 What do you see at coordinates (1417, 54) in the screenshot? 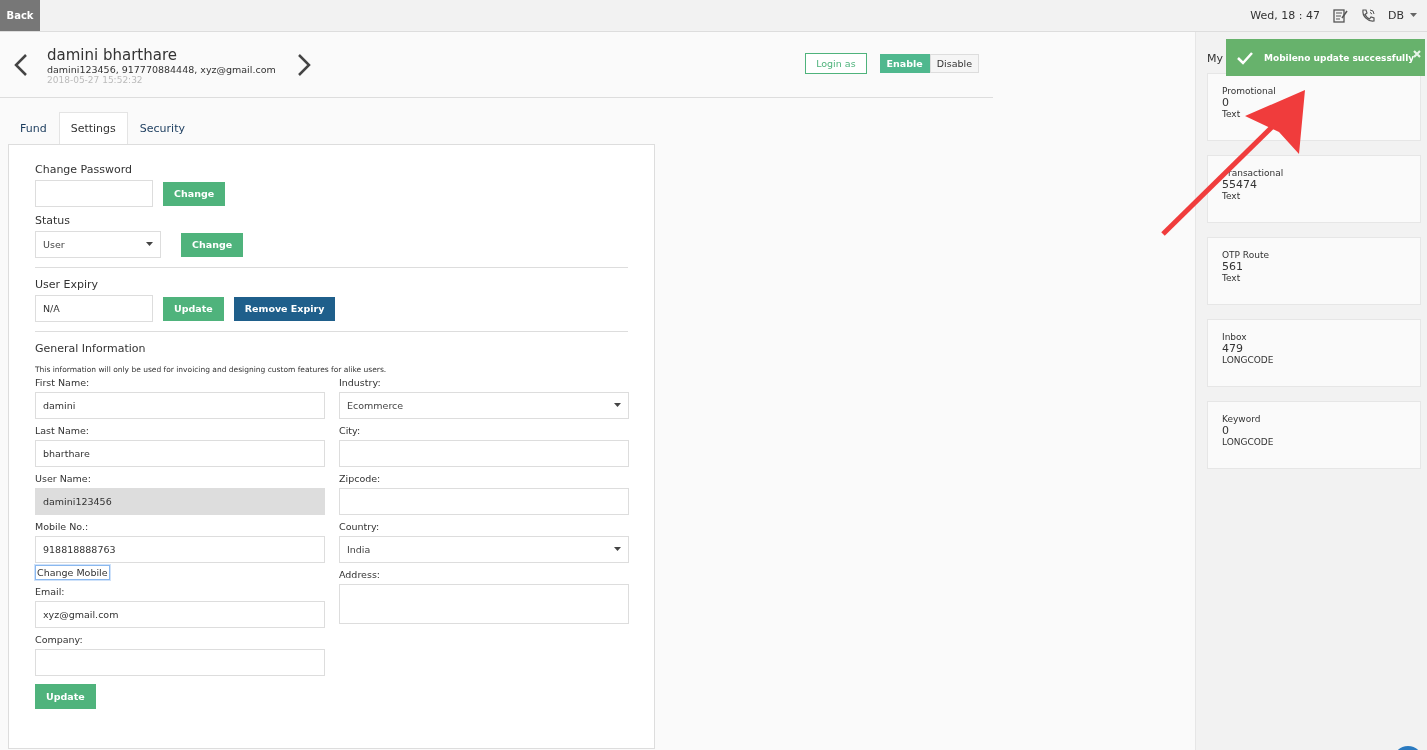
I see `close-icon` at bounding box center [1417, 54].